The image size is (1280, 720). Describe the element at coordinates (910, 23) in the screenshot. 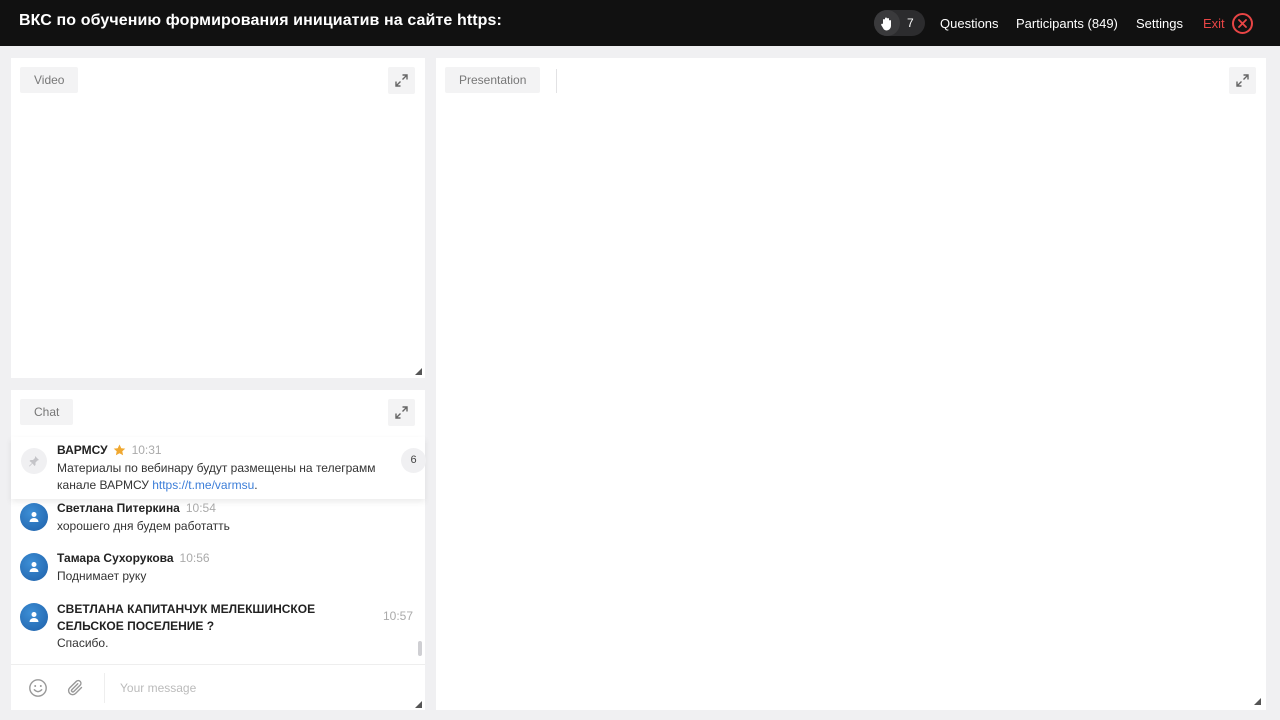

I see `raised-hands-count: 7` at that location.